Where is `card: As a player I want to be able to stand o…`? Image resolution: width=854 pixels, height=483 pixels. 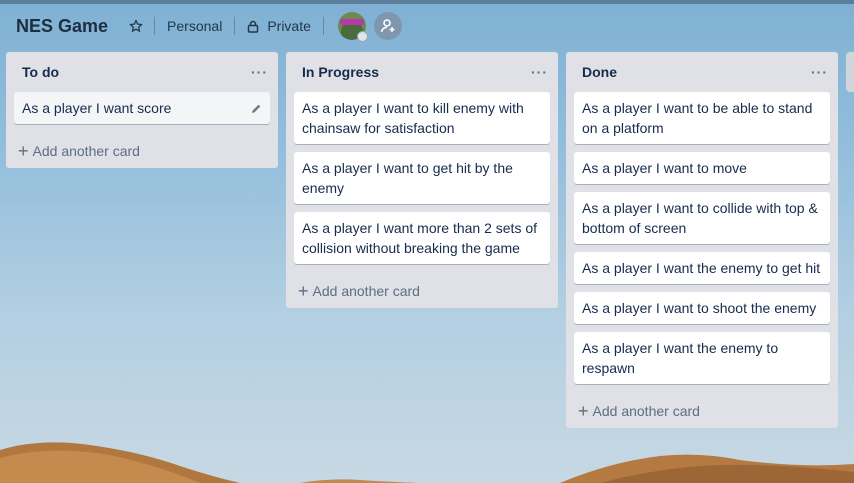 card: As a player I want to be able to stand o… is located at coordinates (702, 118).